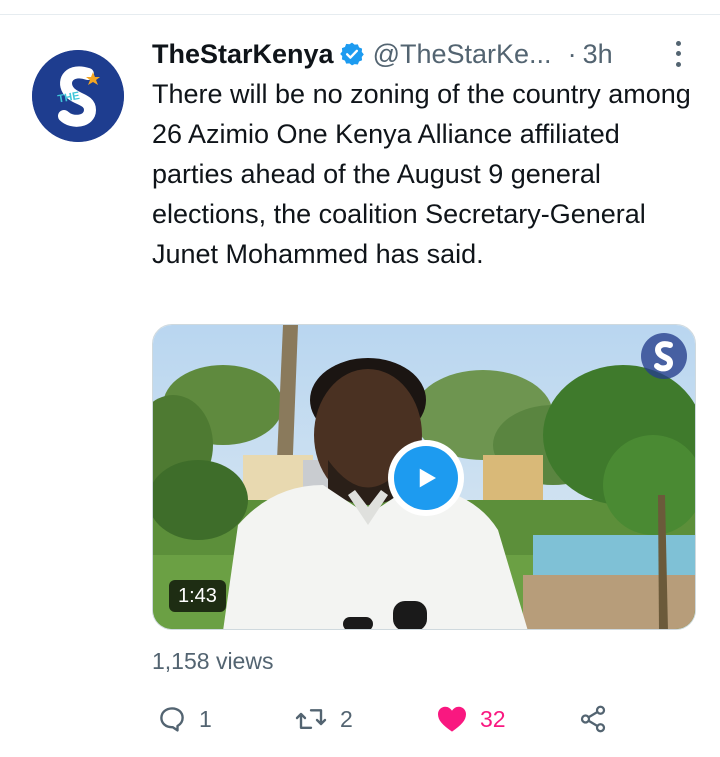 Image resolution: width=720 pixels, height=757 pixels. I want to click on display-name: TheStarKenya, so click(243, 54).